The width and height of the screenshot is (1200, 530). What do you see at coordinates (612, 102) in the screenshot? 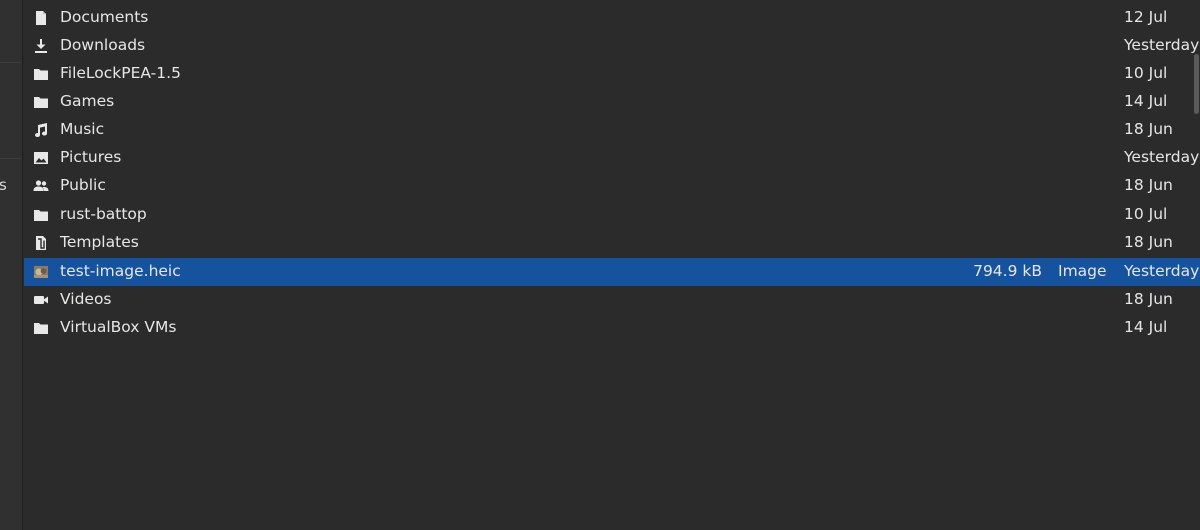
I see `file-row-games: Games 14 Jul` at bounding box center [612, 102].